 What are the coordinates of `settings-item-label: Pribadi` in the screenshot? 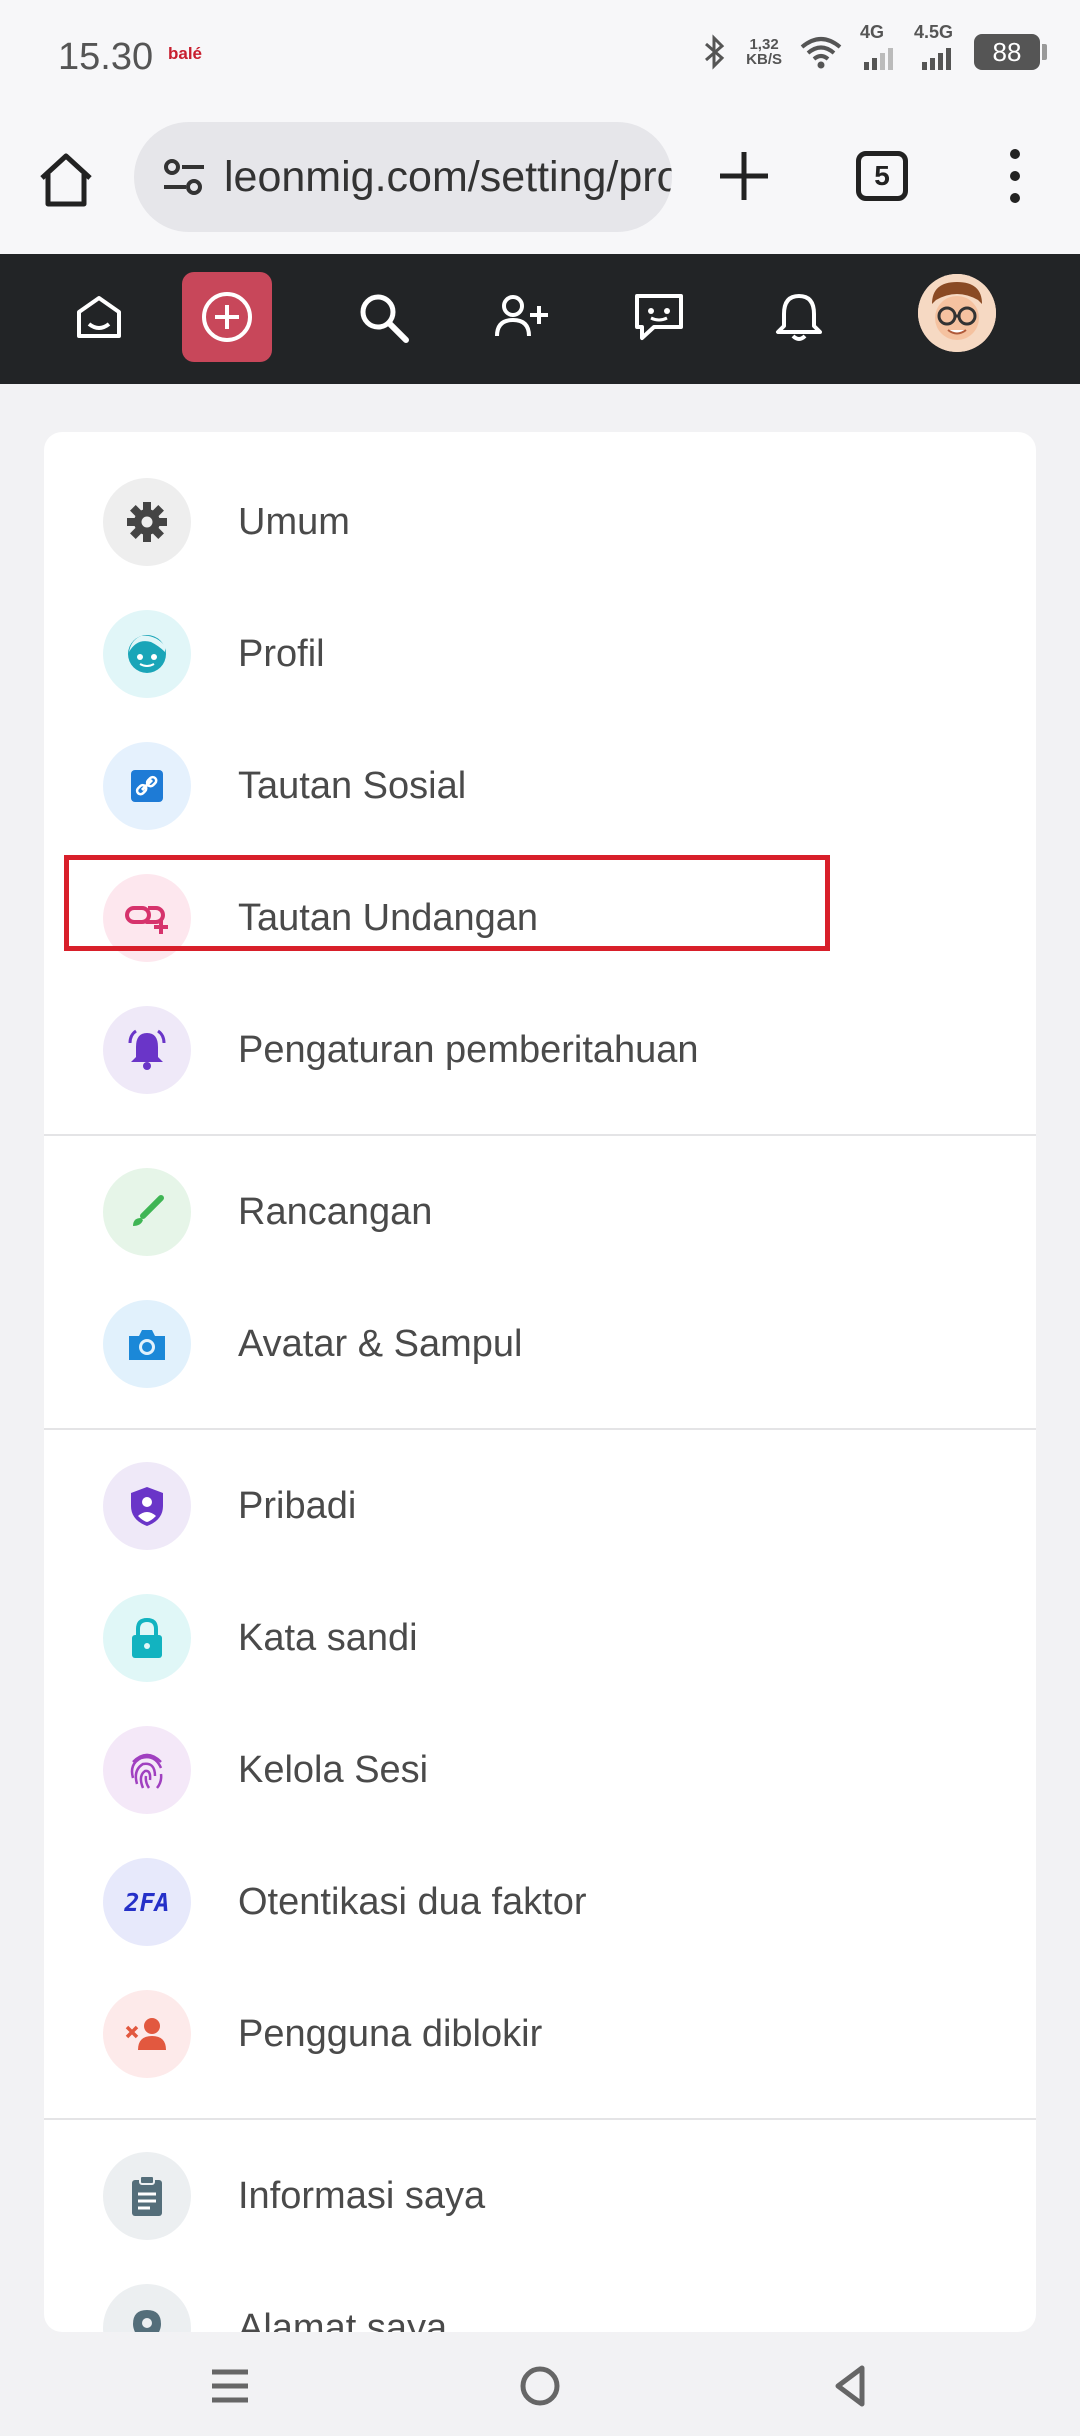 It's located at (297, 1505).